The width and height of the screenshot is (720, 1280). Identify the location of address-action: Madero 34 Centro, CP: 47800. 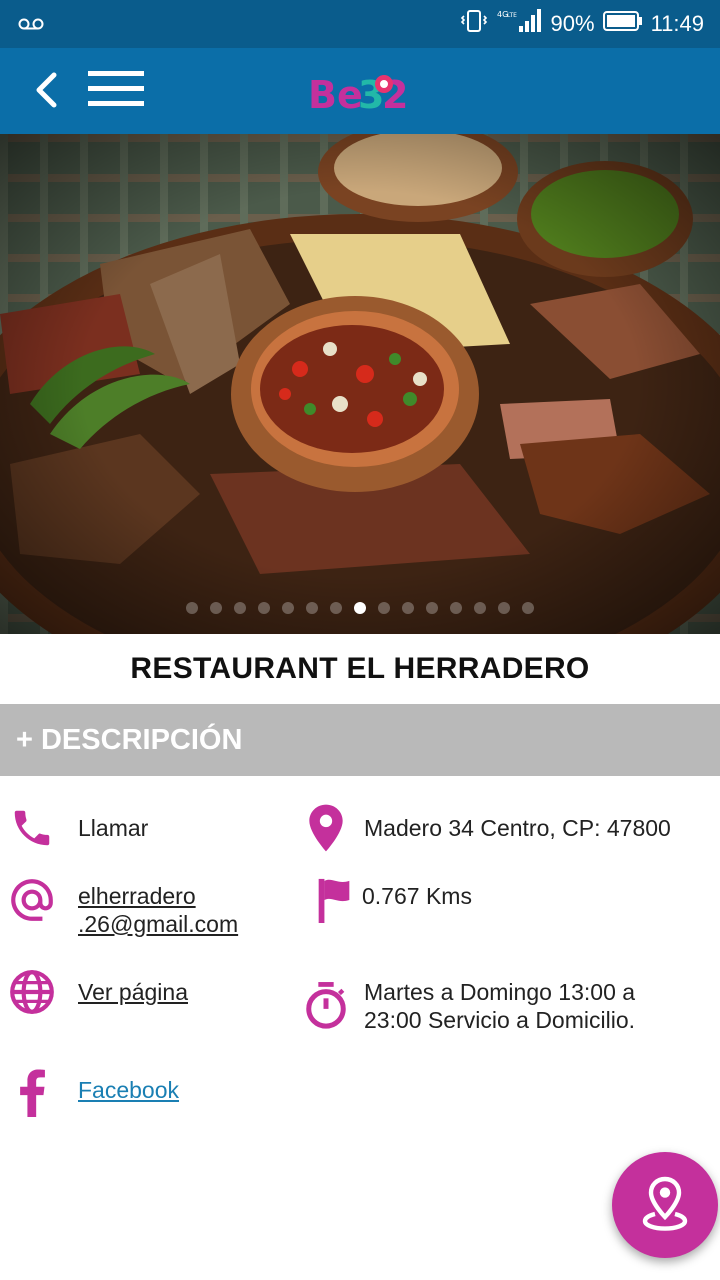
(508, 828).